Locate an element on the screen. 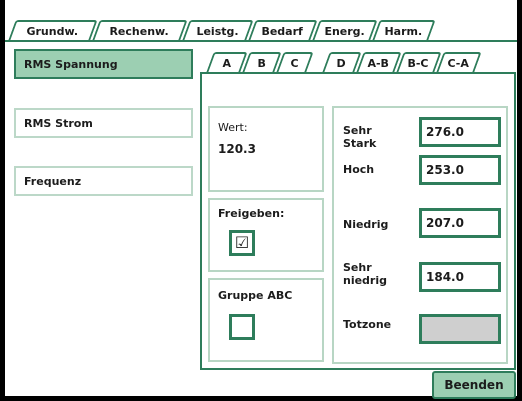  group-checkbox is located at coordinates (242, 327).